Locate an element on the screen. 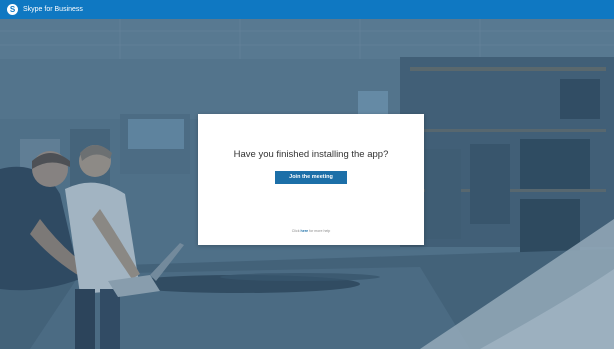 This screenshot has height=349, width=614. help-link: here is located at coordinates (305, 231).